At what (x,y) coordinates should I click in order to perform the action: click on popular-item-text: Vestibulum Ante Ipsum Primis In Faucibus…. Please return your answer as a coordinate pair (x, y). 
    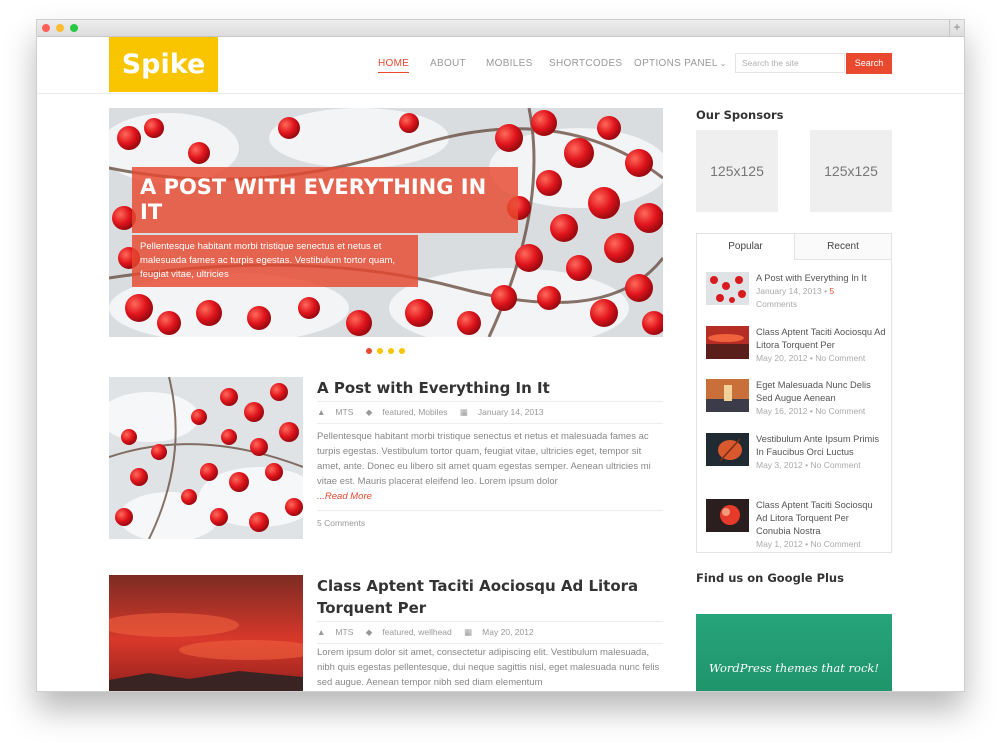
    Looking at the image, I should click on (821, 452).